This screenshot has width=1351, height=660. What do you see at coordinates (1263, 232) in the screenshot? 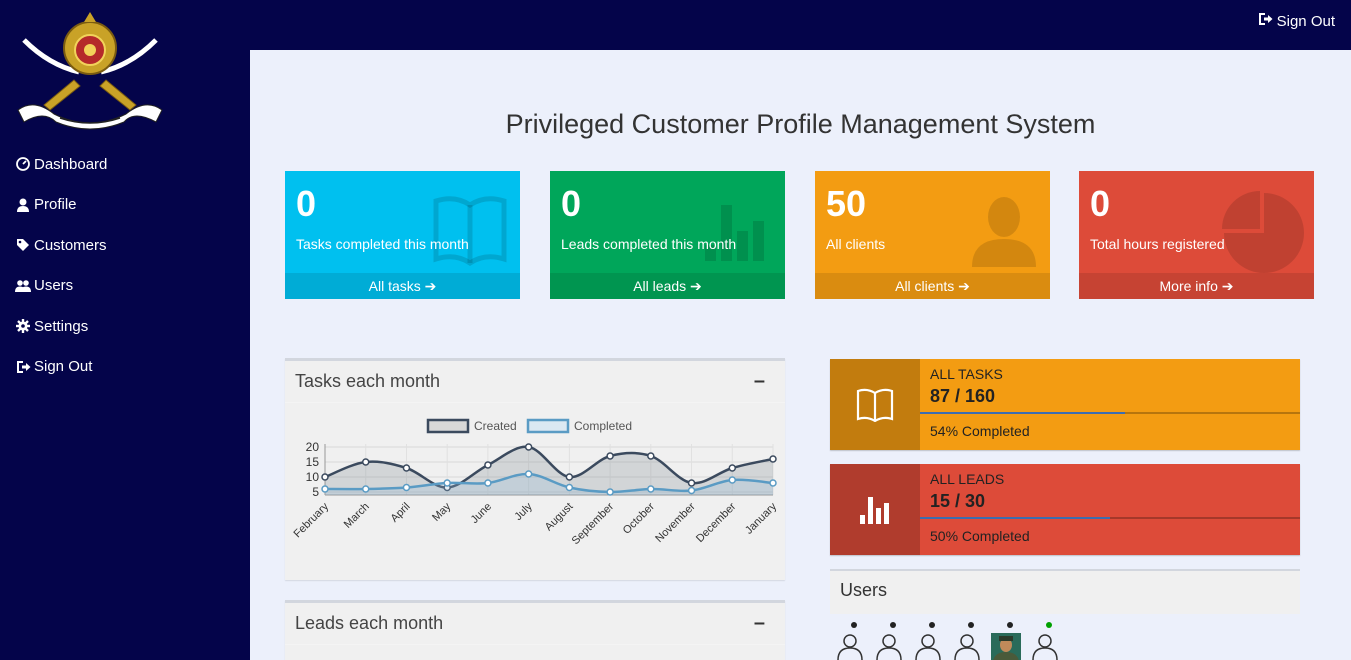
I see `pie-chart-icon` at bounding box center [1263, 232].